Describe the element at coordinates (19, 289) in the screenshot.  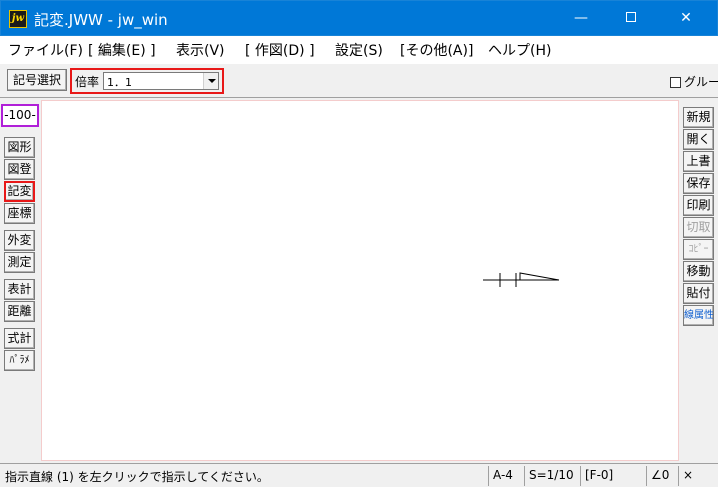
I see `tool-table-calc: 表計` at that location.